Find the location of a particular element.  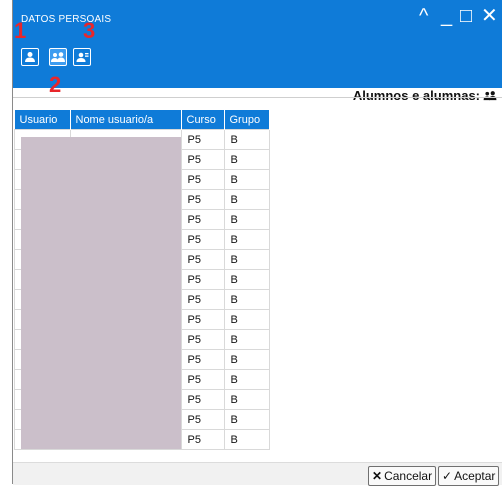

contact-card-icon is located at coordinates (82, 57).